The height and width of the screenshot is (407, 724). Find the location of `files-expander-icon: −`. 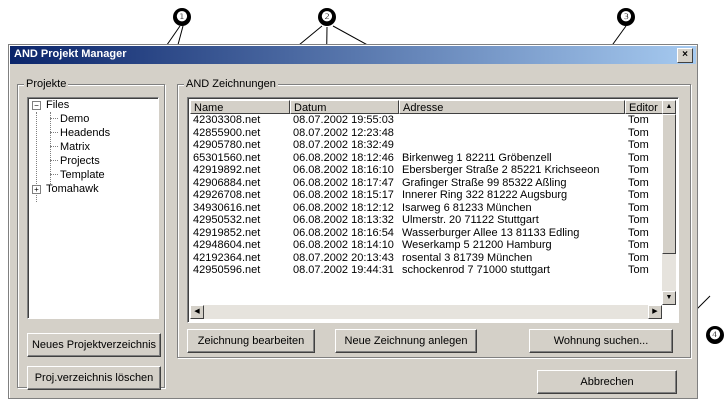

files-expander-icon: − is located at coordinates (36, 105).